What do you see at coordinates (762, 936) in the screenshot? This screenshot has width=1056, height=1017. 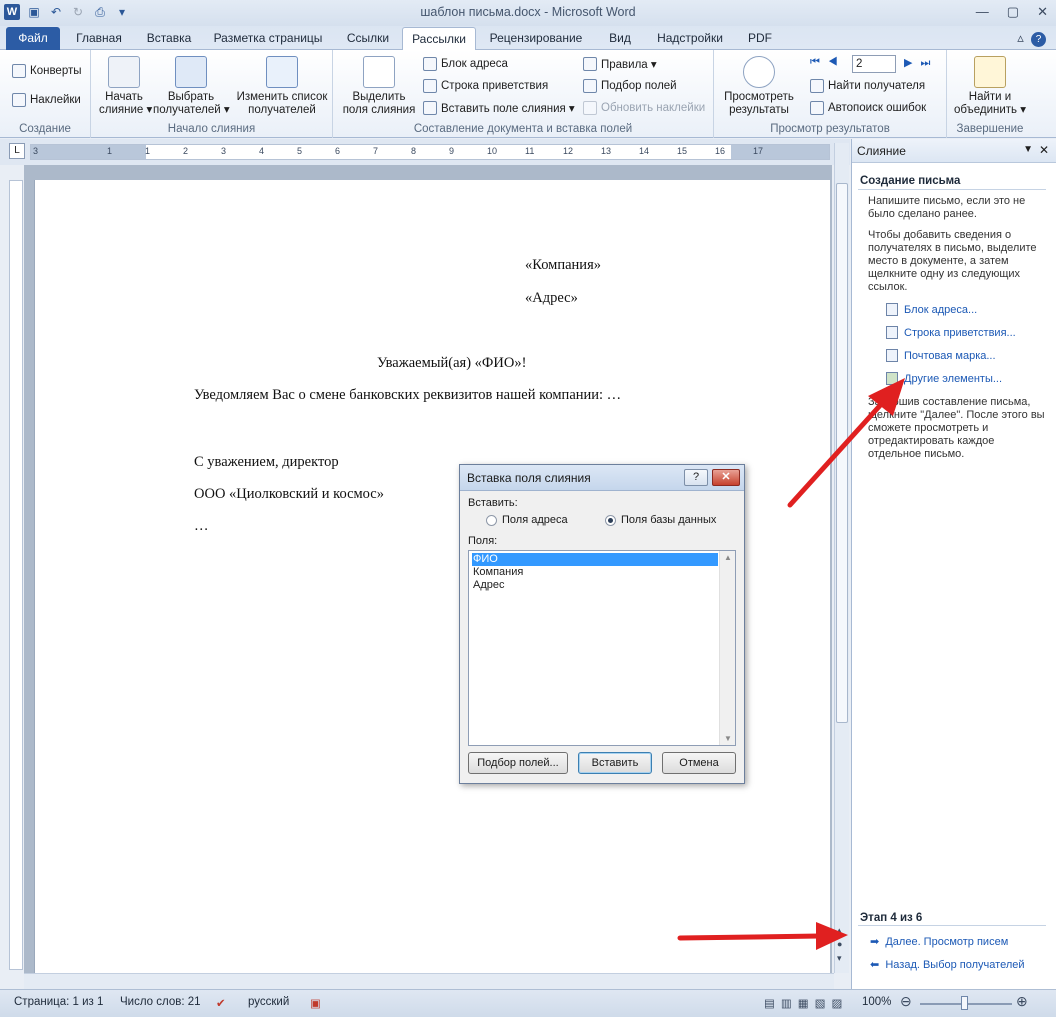 I see `red-arrow-to-next` at bounding box center [762, 936].